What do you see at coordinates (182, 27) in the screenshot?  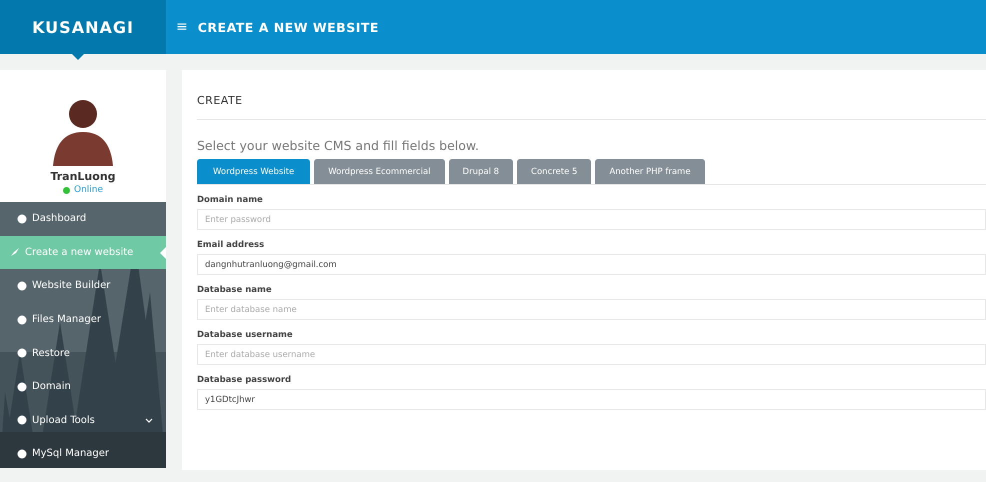 I see `menu-icon: ≡` at bounding box center [182, 27].